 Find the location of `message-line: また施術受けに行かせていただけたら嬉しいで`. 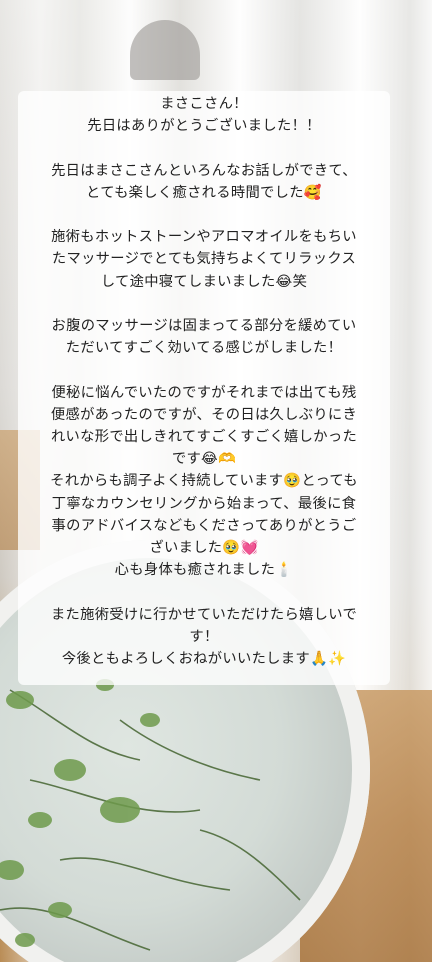

message-line: また施術受けに行かせていただけたら嬉しいで is located at coordinates (204, 614).